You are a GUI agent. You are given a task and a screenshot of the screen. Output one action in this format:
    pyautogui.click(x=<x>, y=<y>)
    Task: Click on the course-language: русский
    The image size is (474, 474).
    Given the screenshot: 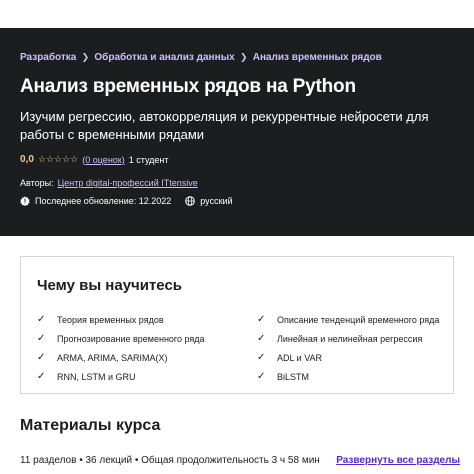 What is the action you would take?
    pyautogui.click(x=216, y=201)
    